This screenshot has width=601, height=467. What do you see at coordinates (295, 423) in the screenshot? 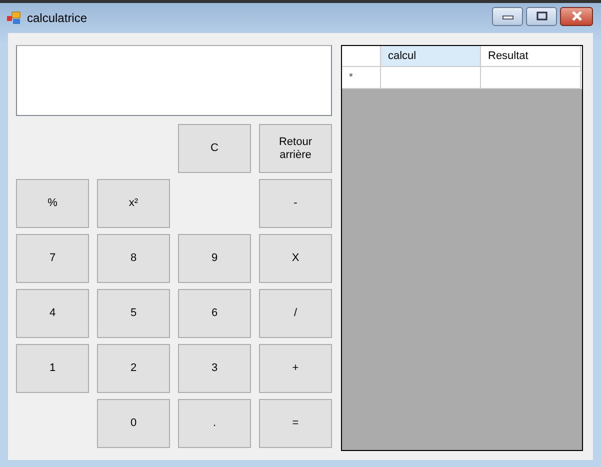
I see `calculator-key: =` at bounding box center [295, 423].